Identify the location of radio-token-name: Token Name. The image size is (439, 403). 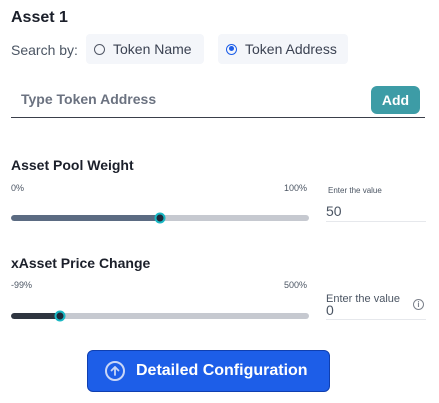
(145, 49).